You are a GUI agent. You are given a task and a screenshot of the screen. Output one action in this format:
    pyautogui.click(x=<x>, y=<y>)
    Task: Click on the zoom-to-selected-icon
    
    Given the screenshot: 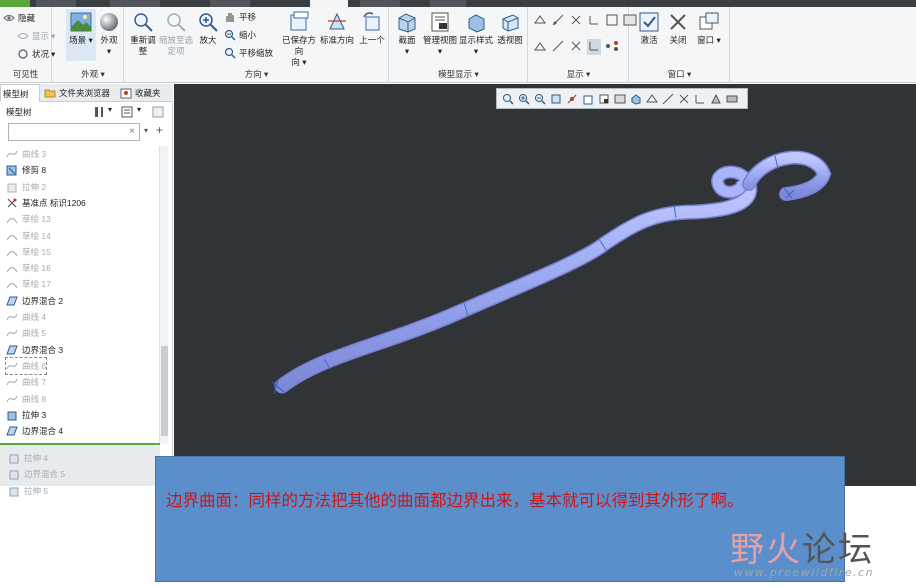 What is the action you would take?
    pyautogui.click(x=176, y=22)
    